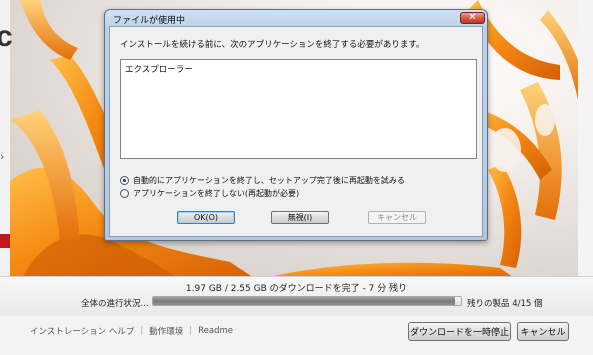 The height and width of the screenshot is (355, 593). What do you see at coordinates (304, 301) in the screenshot?
I see `overall-progress-fill` at bounding box center [304, 301].